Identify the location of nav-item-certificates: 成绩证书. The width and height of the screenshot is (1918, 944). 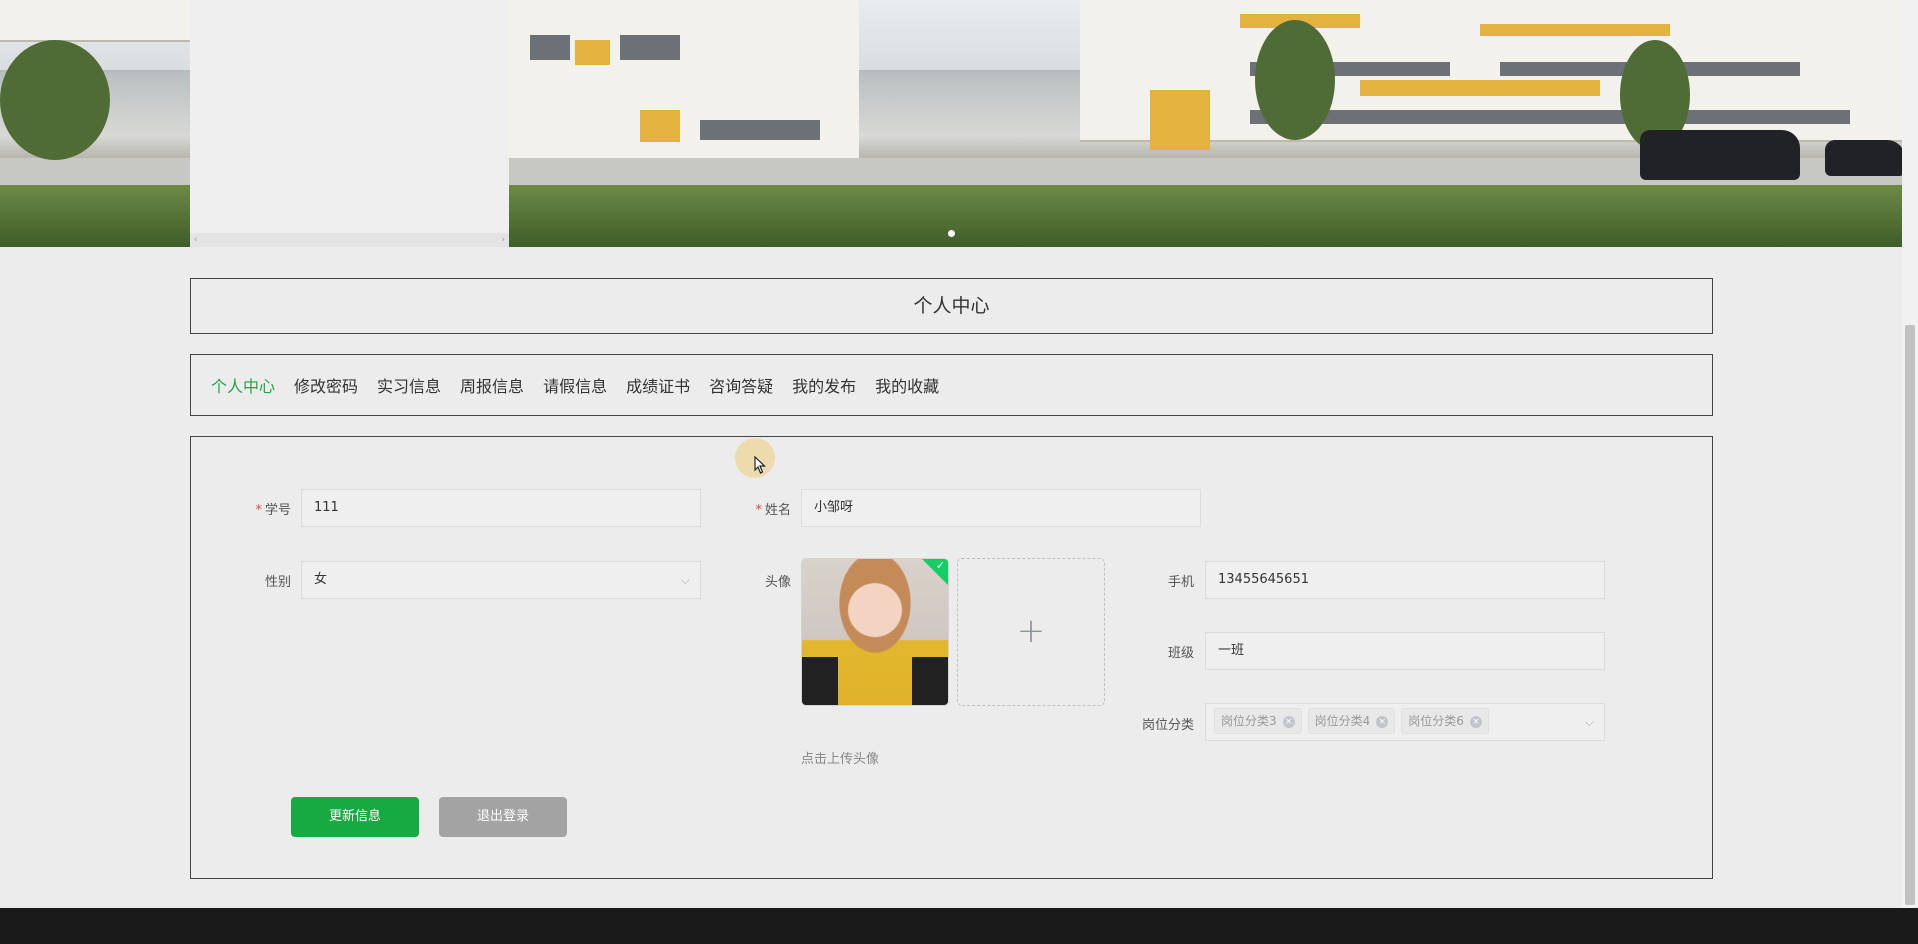
(658, 385).